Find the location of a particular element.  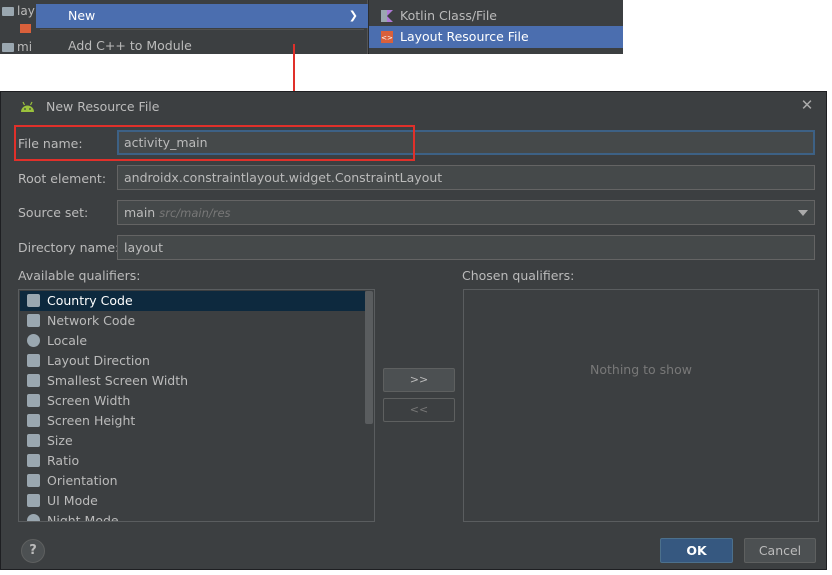

ok-button: OK is located at coordinates (696, 550).